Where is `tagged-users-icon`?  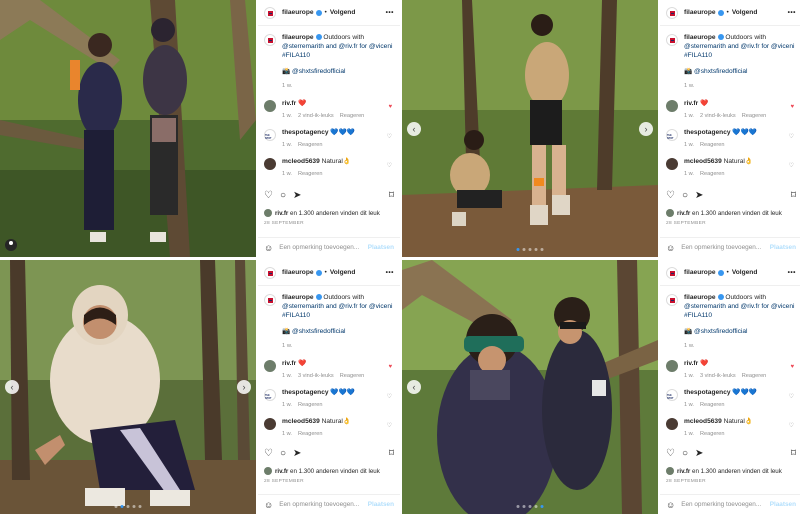 tagged-users-icon is located at coordinates (11, 245).